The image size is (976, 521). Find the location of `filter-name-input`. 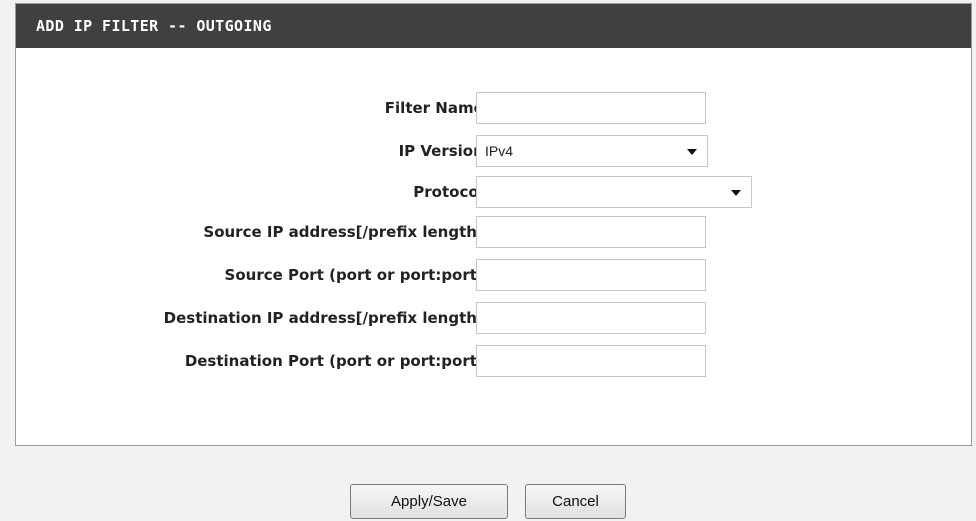

filter-name-input is located at coordinates (591, 108).